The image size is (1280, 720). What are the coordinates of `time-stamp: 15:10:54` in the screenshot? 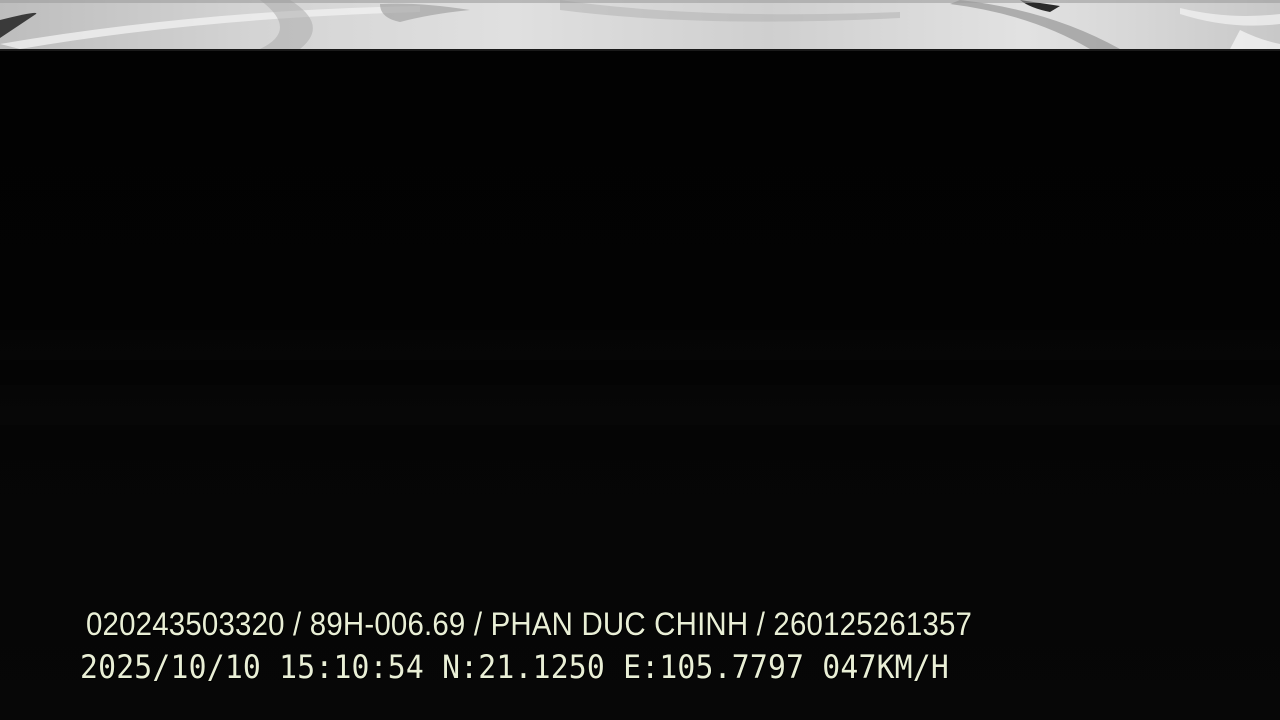 It's located at (351, 667).